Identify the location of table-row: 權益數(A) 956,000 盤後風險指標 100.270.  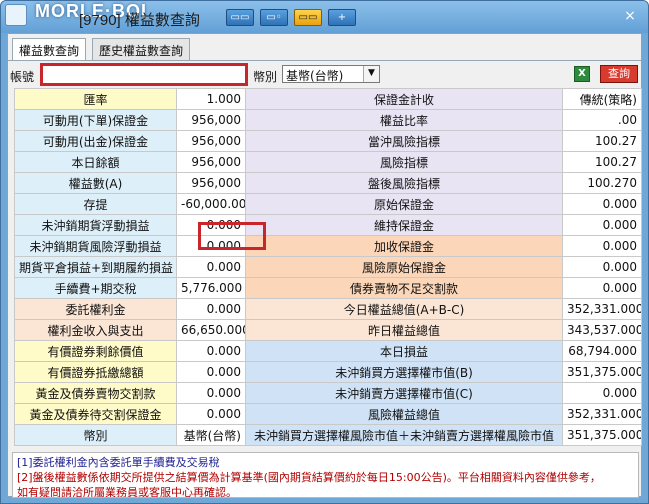
(328, 183).